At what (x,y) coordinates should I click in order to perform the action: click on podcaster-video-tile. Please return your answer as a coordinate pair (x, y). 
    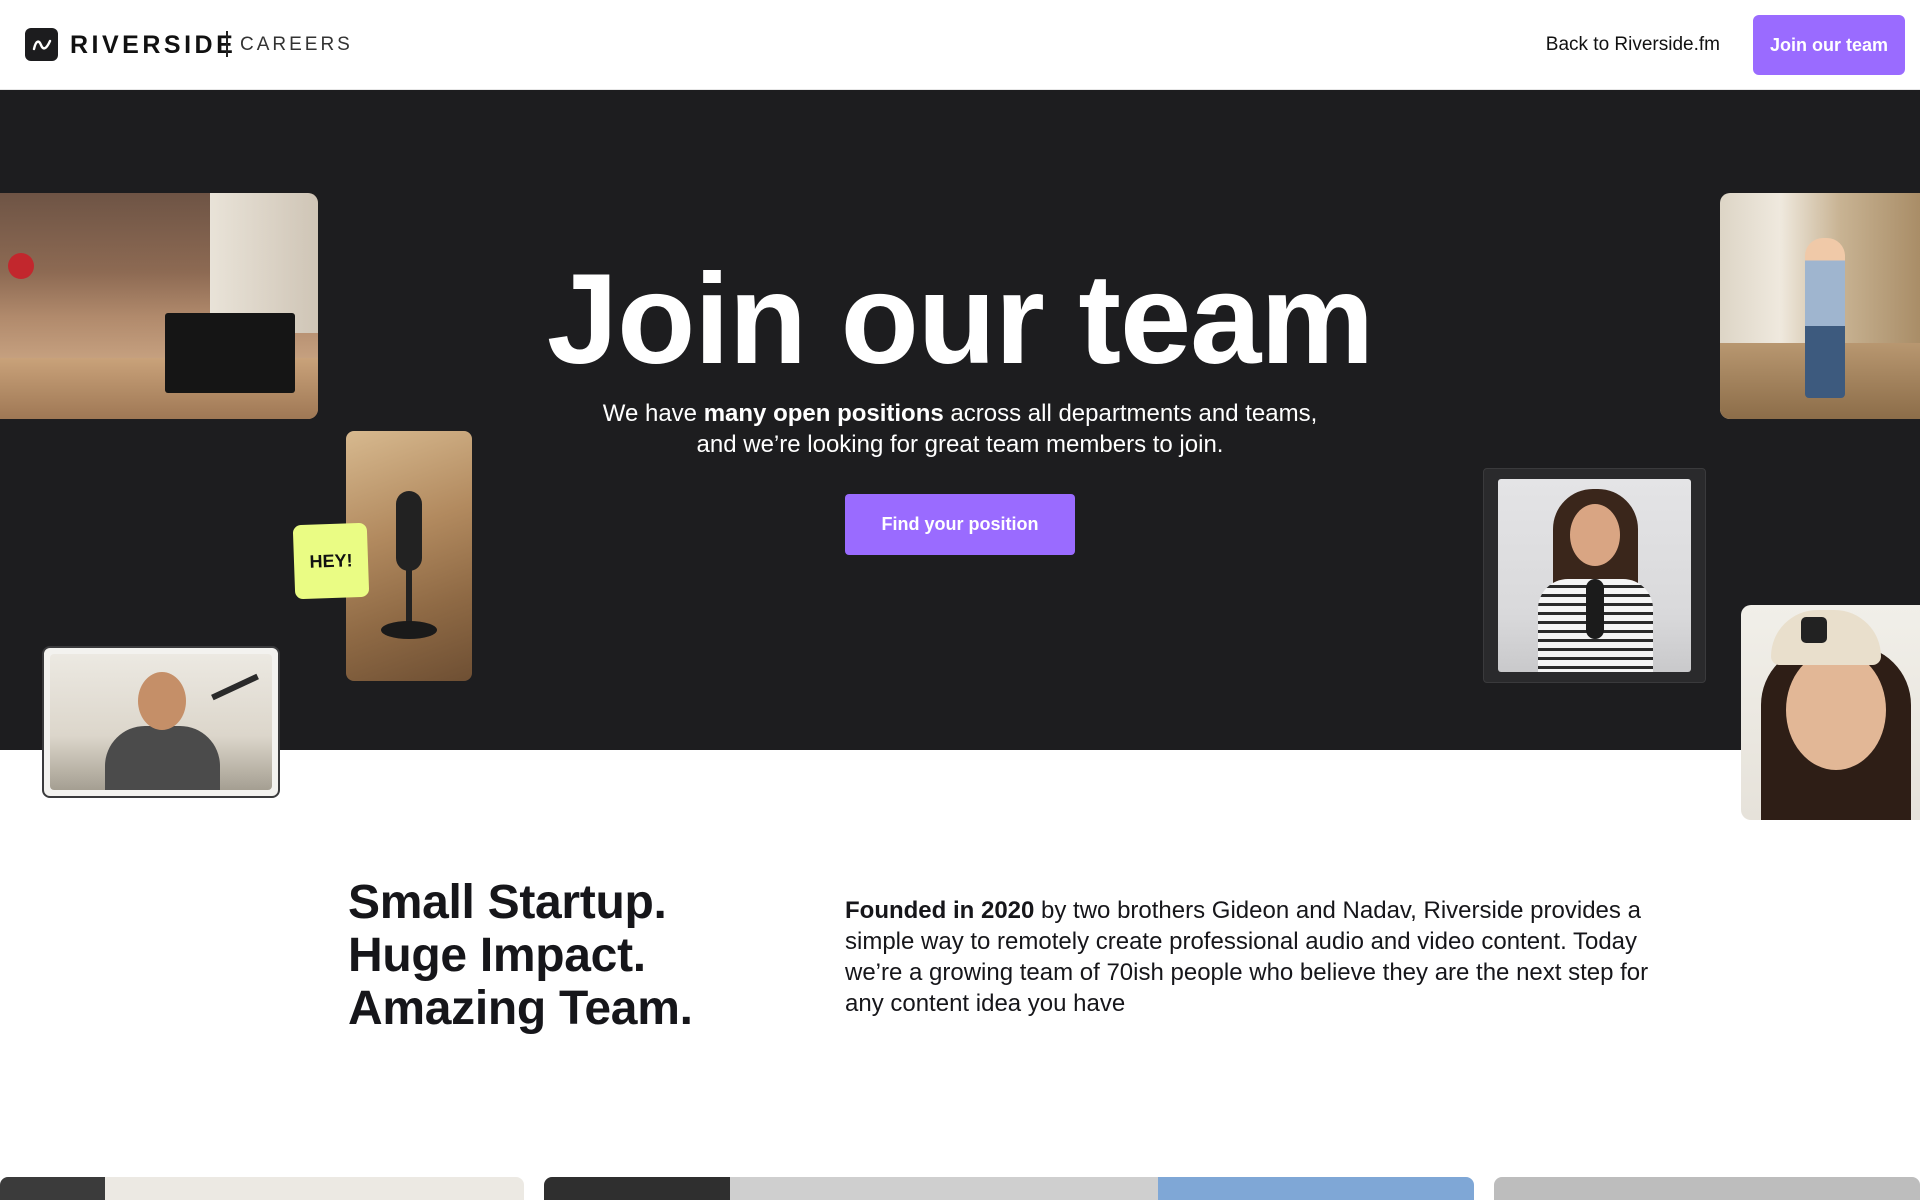
    Looking at the image, I should click on (161, 722).